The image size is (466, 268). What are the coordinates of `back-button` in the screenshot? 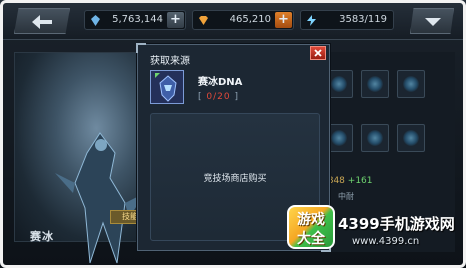 It's located at (42, 21).